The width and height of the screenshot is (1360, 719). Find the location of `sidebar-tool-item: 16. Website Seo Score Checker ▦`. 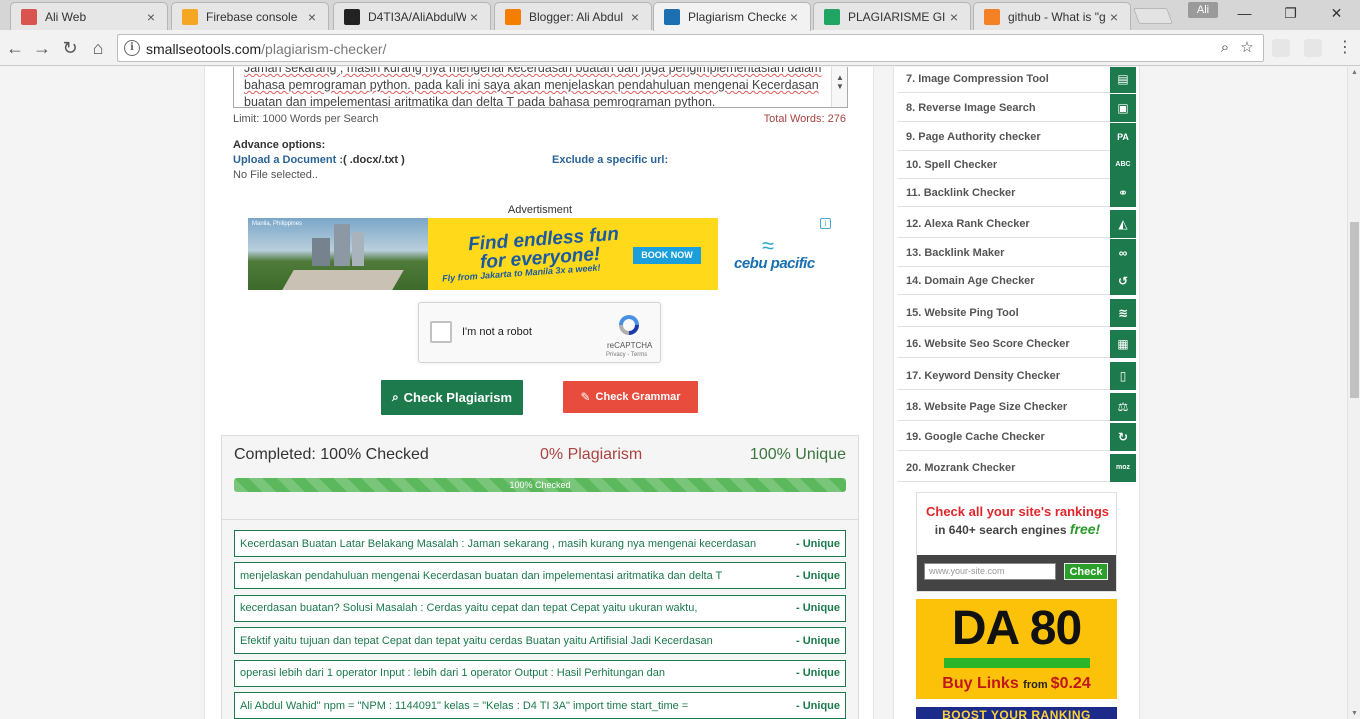

sidebar-tool-item: 16. Website Seo Score Checker ▦ is located at coordinates (1017, 343).